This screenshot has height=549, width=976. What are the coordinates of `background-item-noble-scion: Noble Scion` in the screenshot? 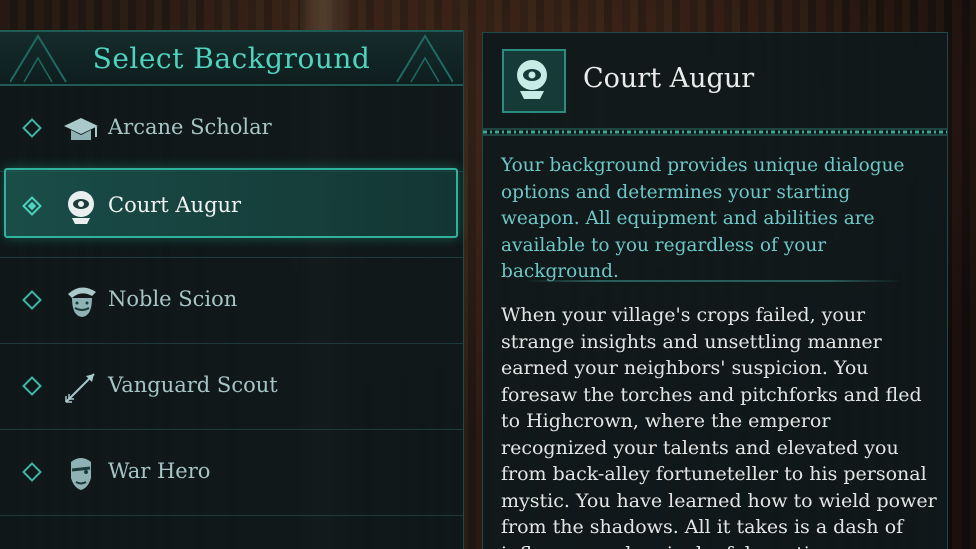 It's located at (231, 301).